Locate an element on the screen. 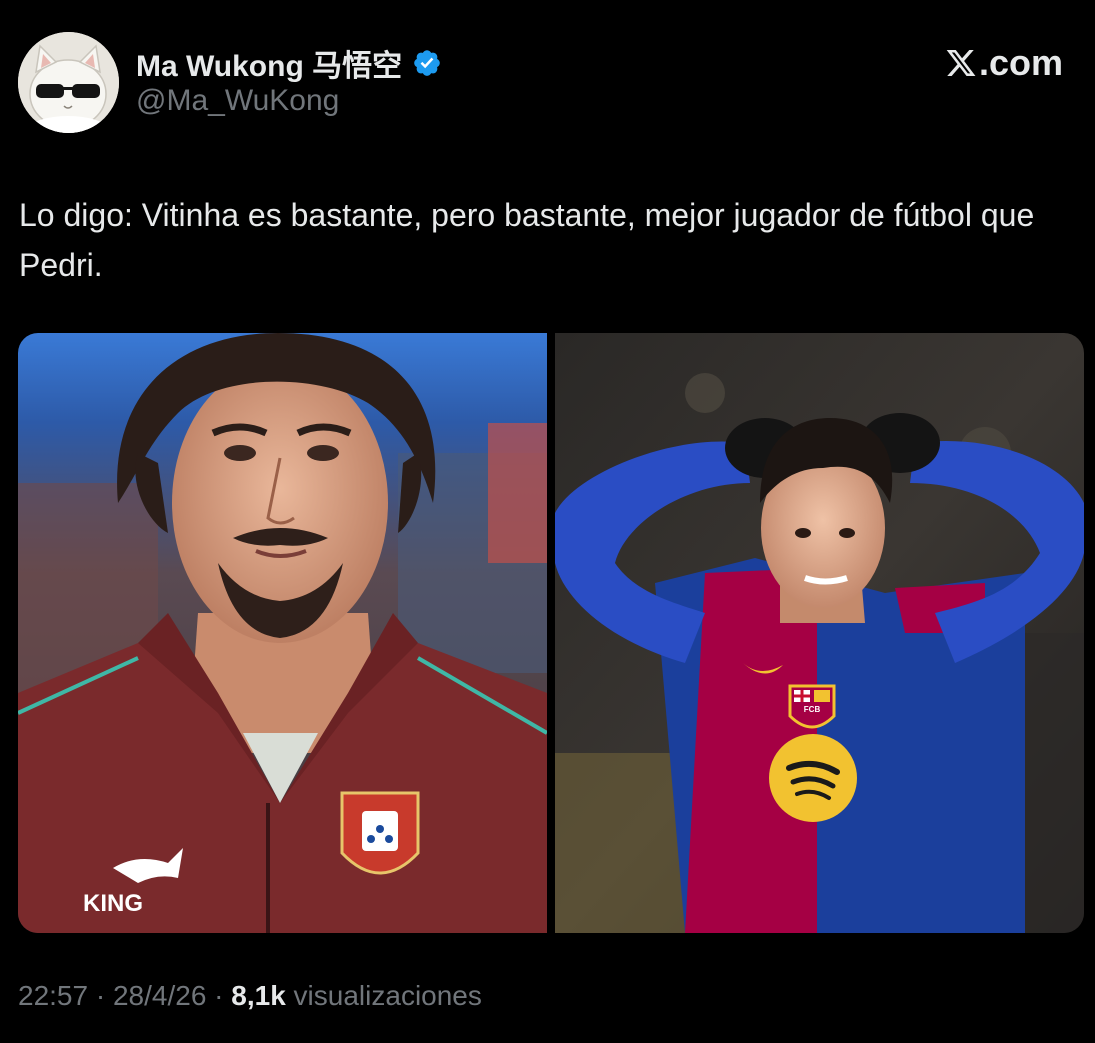  tweet-meta: 22:57 · 28/4/26 · 8,1k visualizaciones is located at coordinates (250, 996).